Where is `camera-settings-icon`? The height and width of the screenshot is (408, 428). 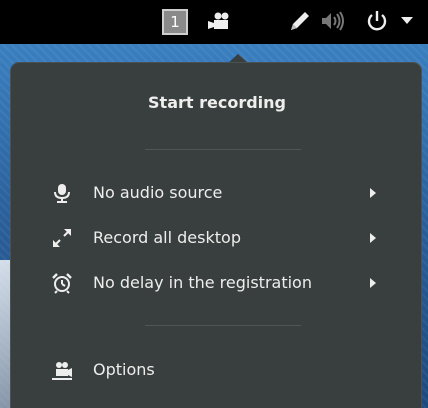 camera-settings-icon is located at coordinates (62, 370).